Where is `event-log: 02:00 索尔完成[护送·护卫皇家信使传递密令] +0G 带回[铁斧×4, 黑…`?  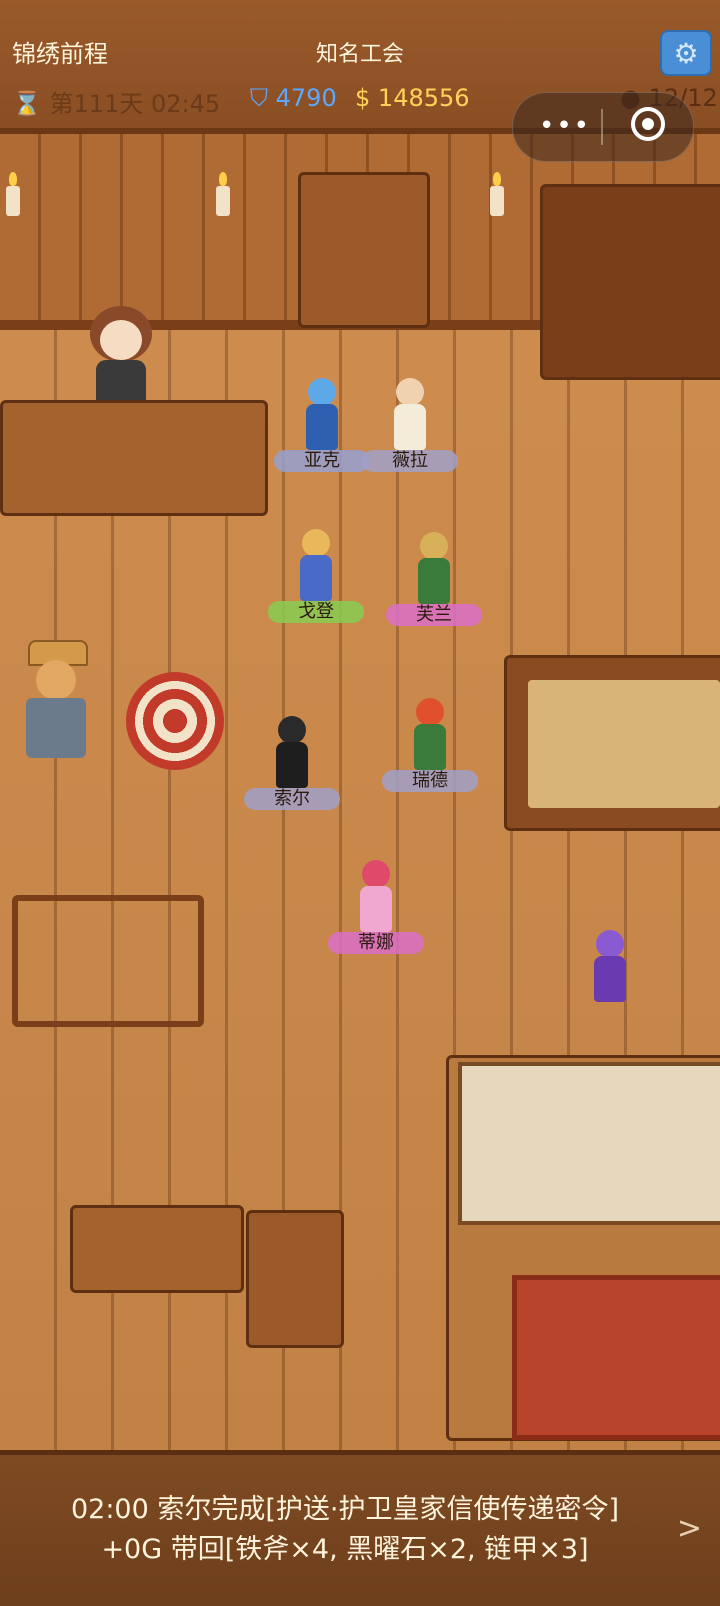
event-log: 02:00 索尔完成[护送·护卫皇家信使传递密令] +0G 带回[铁斧×4, 黑… is located at coordinates (360, 1528).